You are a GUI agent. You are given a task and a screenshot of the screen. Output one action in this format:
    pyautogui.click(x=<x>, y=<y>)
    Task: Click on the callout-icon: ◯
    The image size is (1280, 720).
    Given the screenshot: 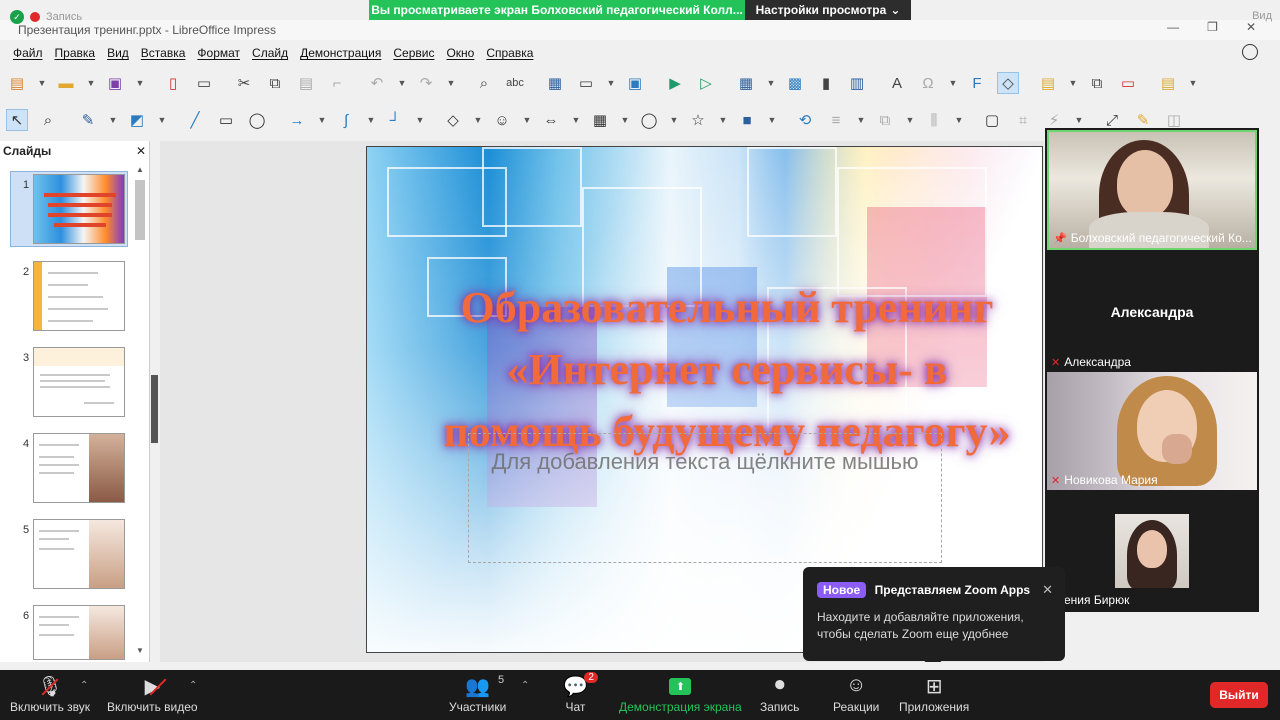 What is the action you would take?
    pyautogui.click(x=649, y=120)
    